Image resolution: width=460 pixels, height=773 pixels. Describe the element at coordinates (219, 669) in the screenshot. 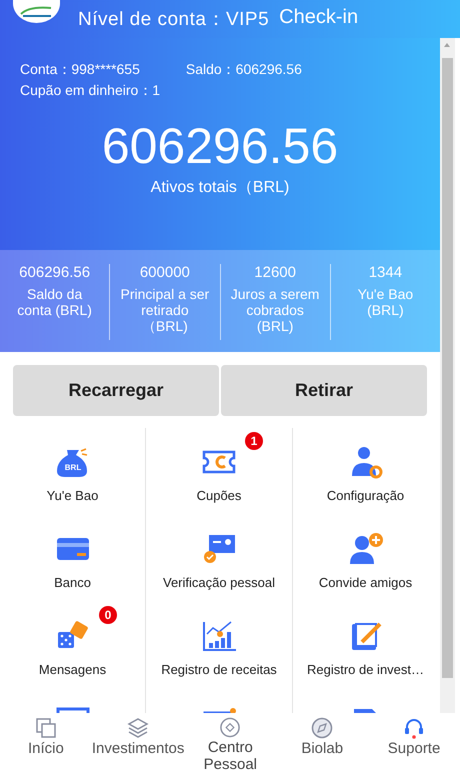

I see `menu-item-label: Registro de receitas` at that location.